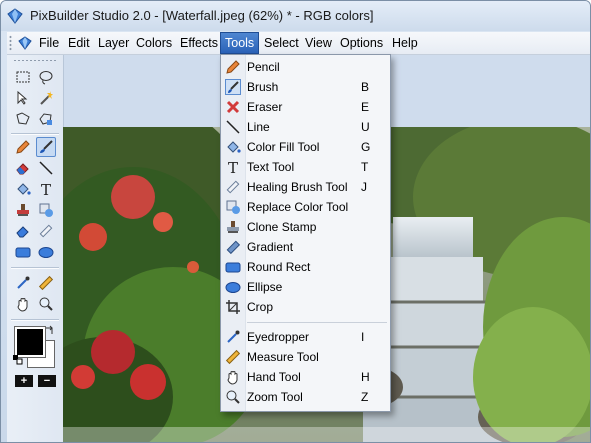  What do you see at coordinates (265, 287) in the screenshot?
I see `menu-item-label: Ellipse` at bounding box center [265, 287].